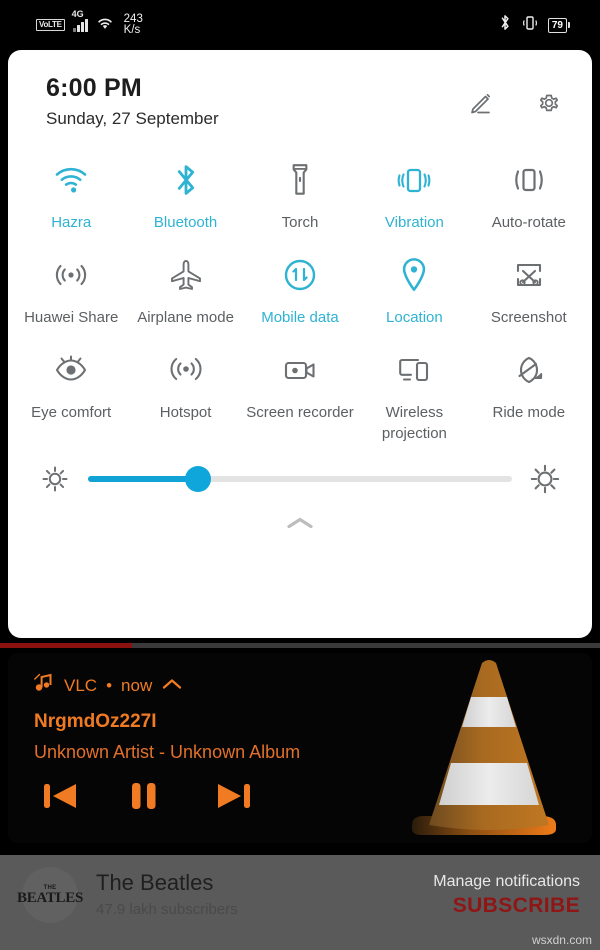 Image resolution: width=600 pixels, height=950 pixels. What do you see at coordinates (300, 91) in the screenshot?
I see `quick-settings-header: 6:00 PM Sunday, 27 September` at bounding box center [300, 91].